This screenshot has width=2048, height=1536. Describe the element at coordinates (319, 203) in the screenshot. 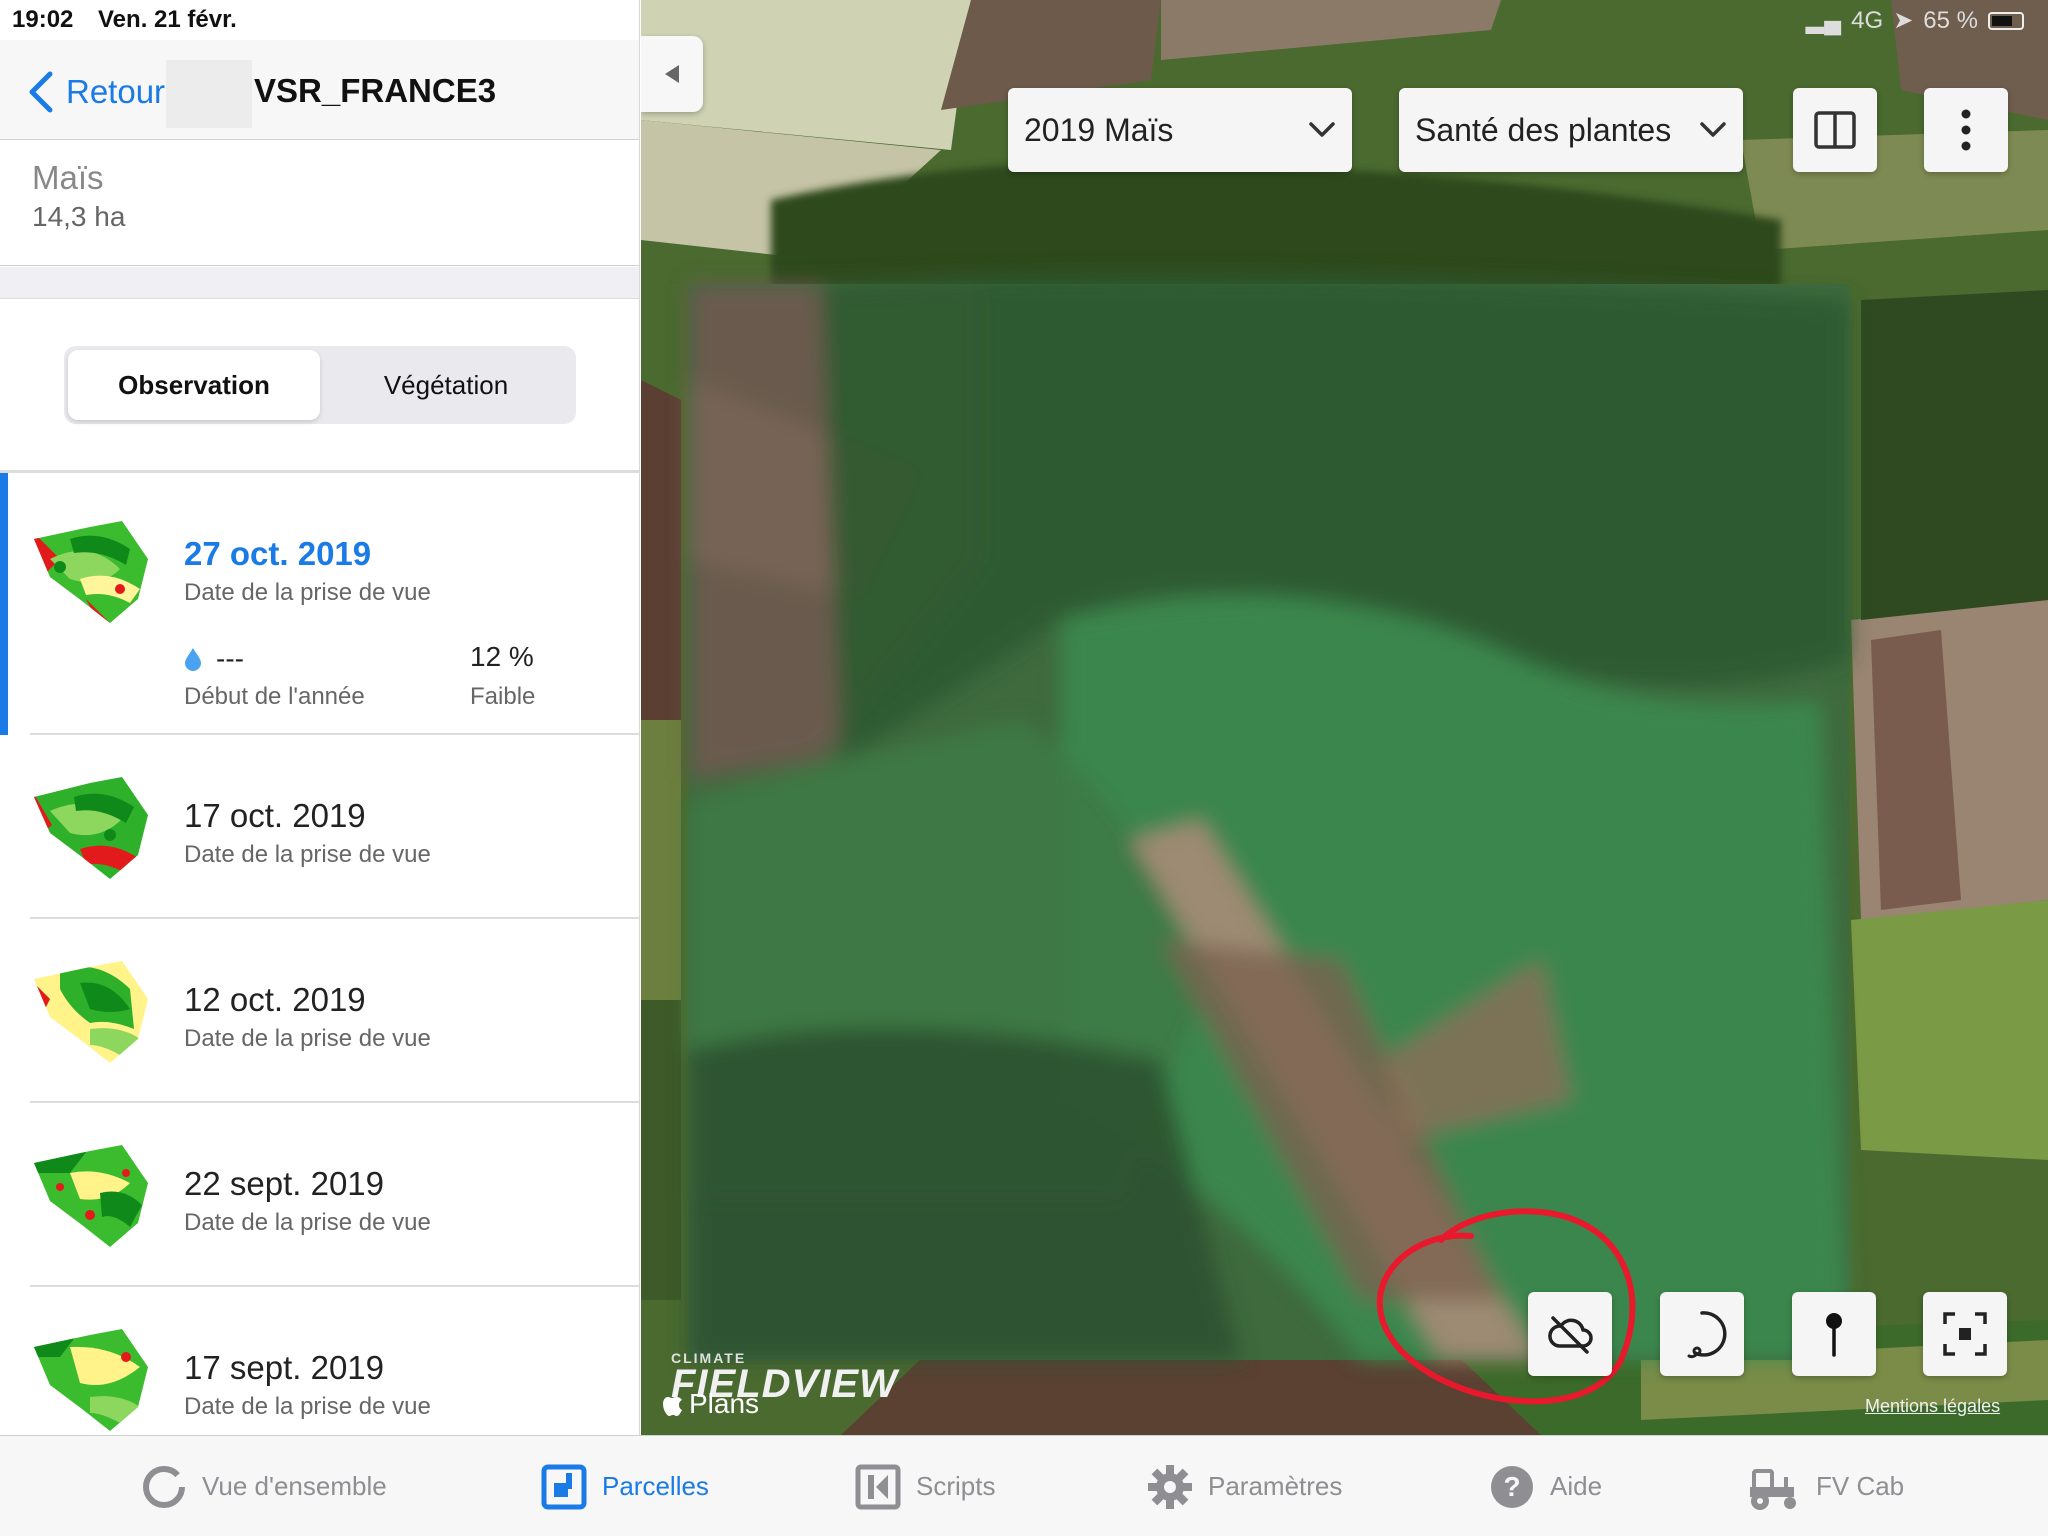

I see `crop-summary: Maïs 14,3 ha` at that location.